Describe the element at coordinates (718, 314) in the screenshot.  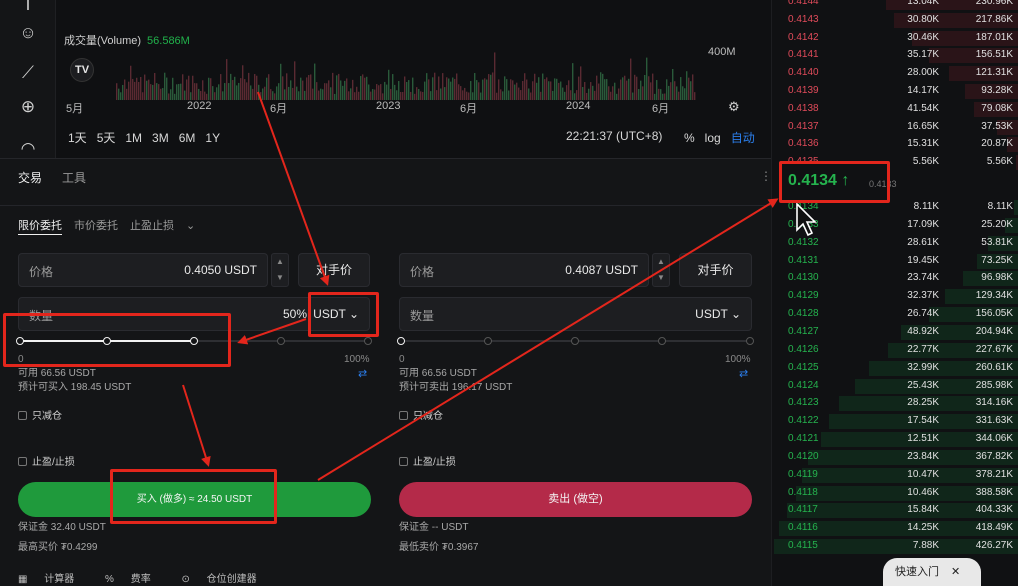
I see `sell-unit-select: USDT ⌄` at that location.